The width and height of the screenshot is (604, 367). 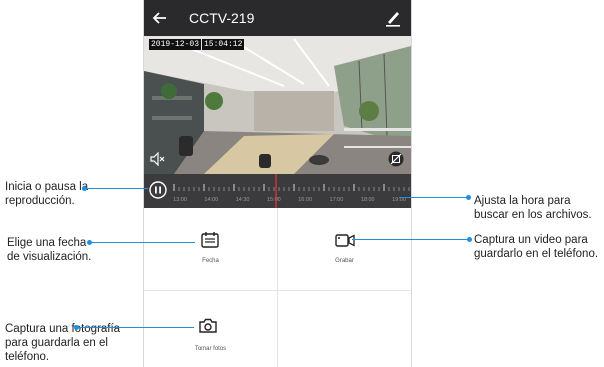 I want to click on grid-divider-vertical, so click(x=277, y=287).